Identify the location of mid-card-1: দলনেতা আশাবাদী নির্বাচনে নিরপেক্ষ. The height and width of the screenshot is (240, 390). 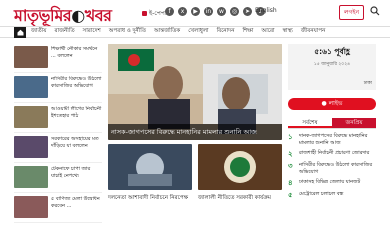
(150, 173).